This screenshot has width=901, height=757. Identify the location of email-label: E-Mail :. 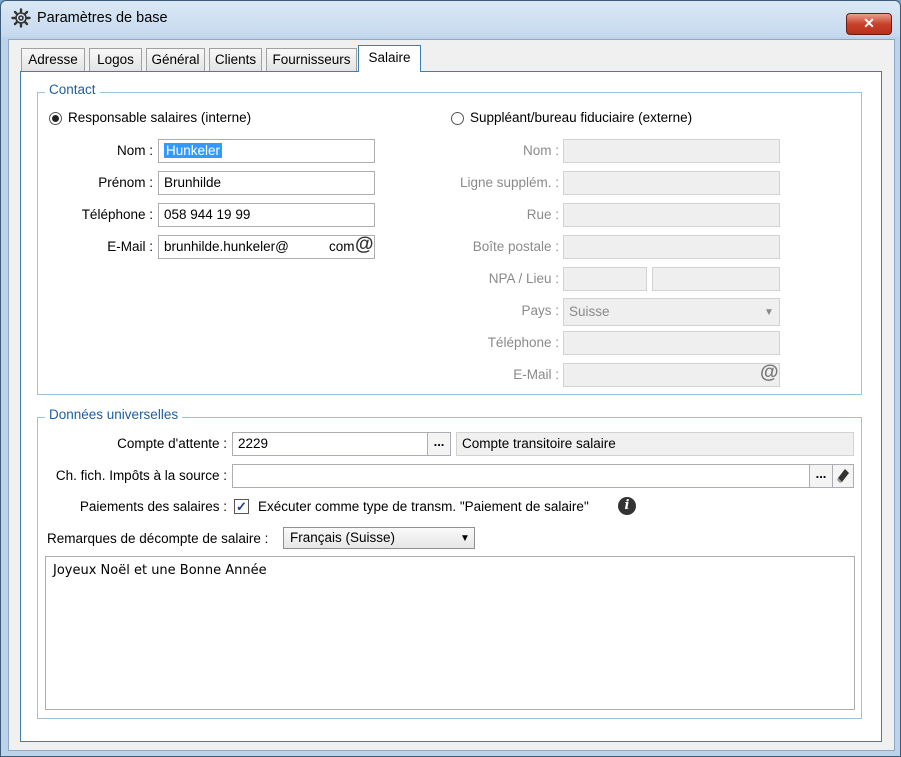
(130, 246).